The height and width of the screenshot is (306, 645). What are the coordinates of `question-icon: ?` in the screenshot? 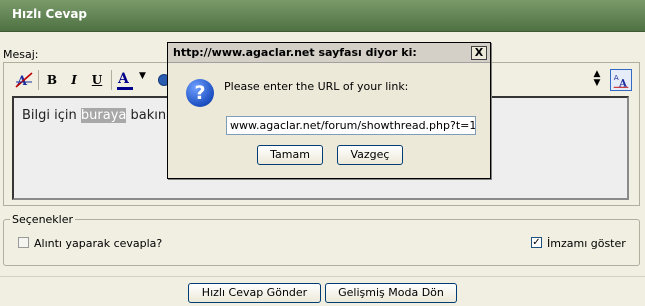 It's located at (200, 93).